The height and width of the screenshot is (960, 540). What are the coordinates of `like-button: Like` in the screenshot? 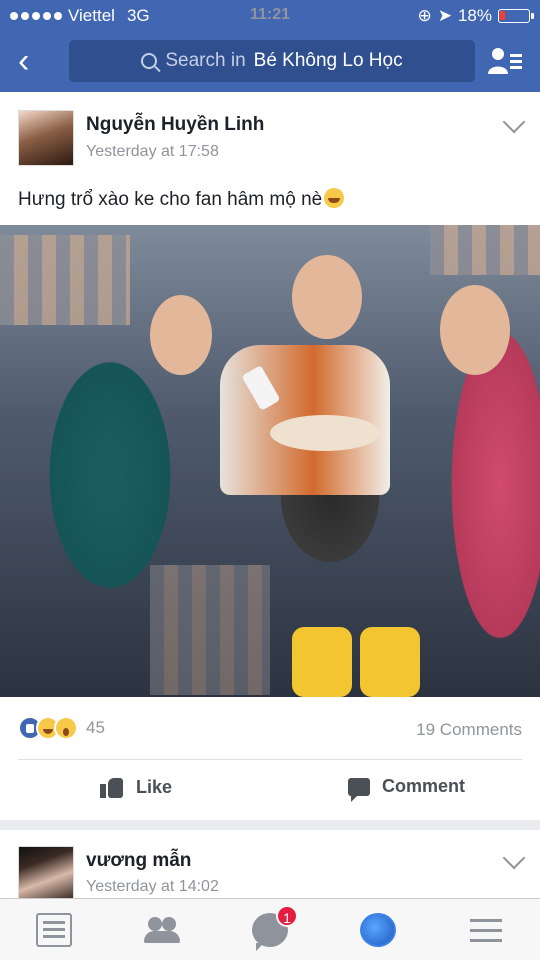 It's located at (136, 787).